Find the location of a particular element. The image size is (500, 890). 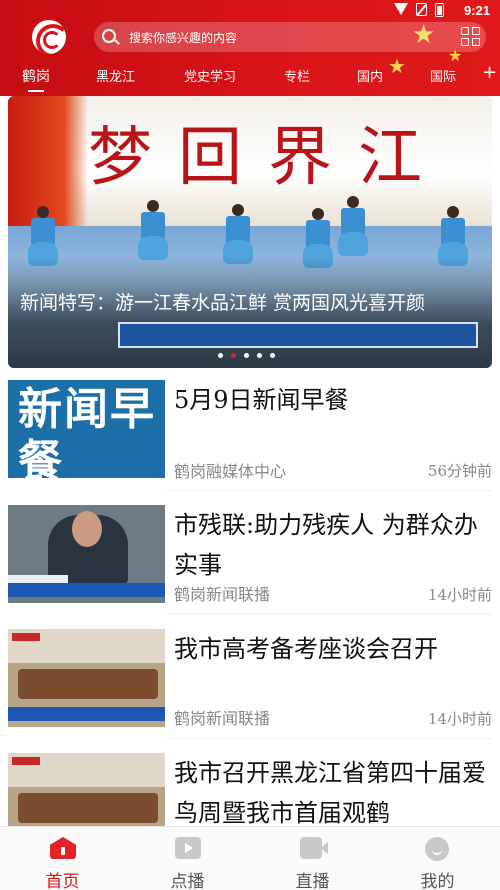

carousel-dot-active is located at coordinates (233, 355).